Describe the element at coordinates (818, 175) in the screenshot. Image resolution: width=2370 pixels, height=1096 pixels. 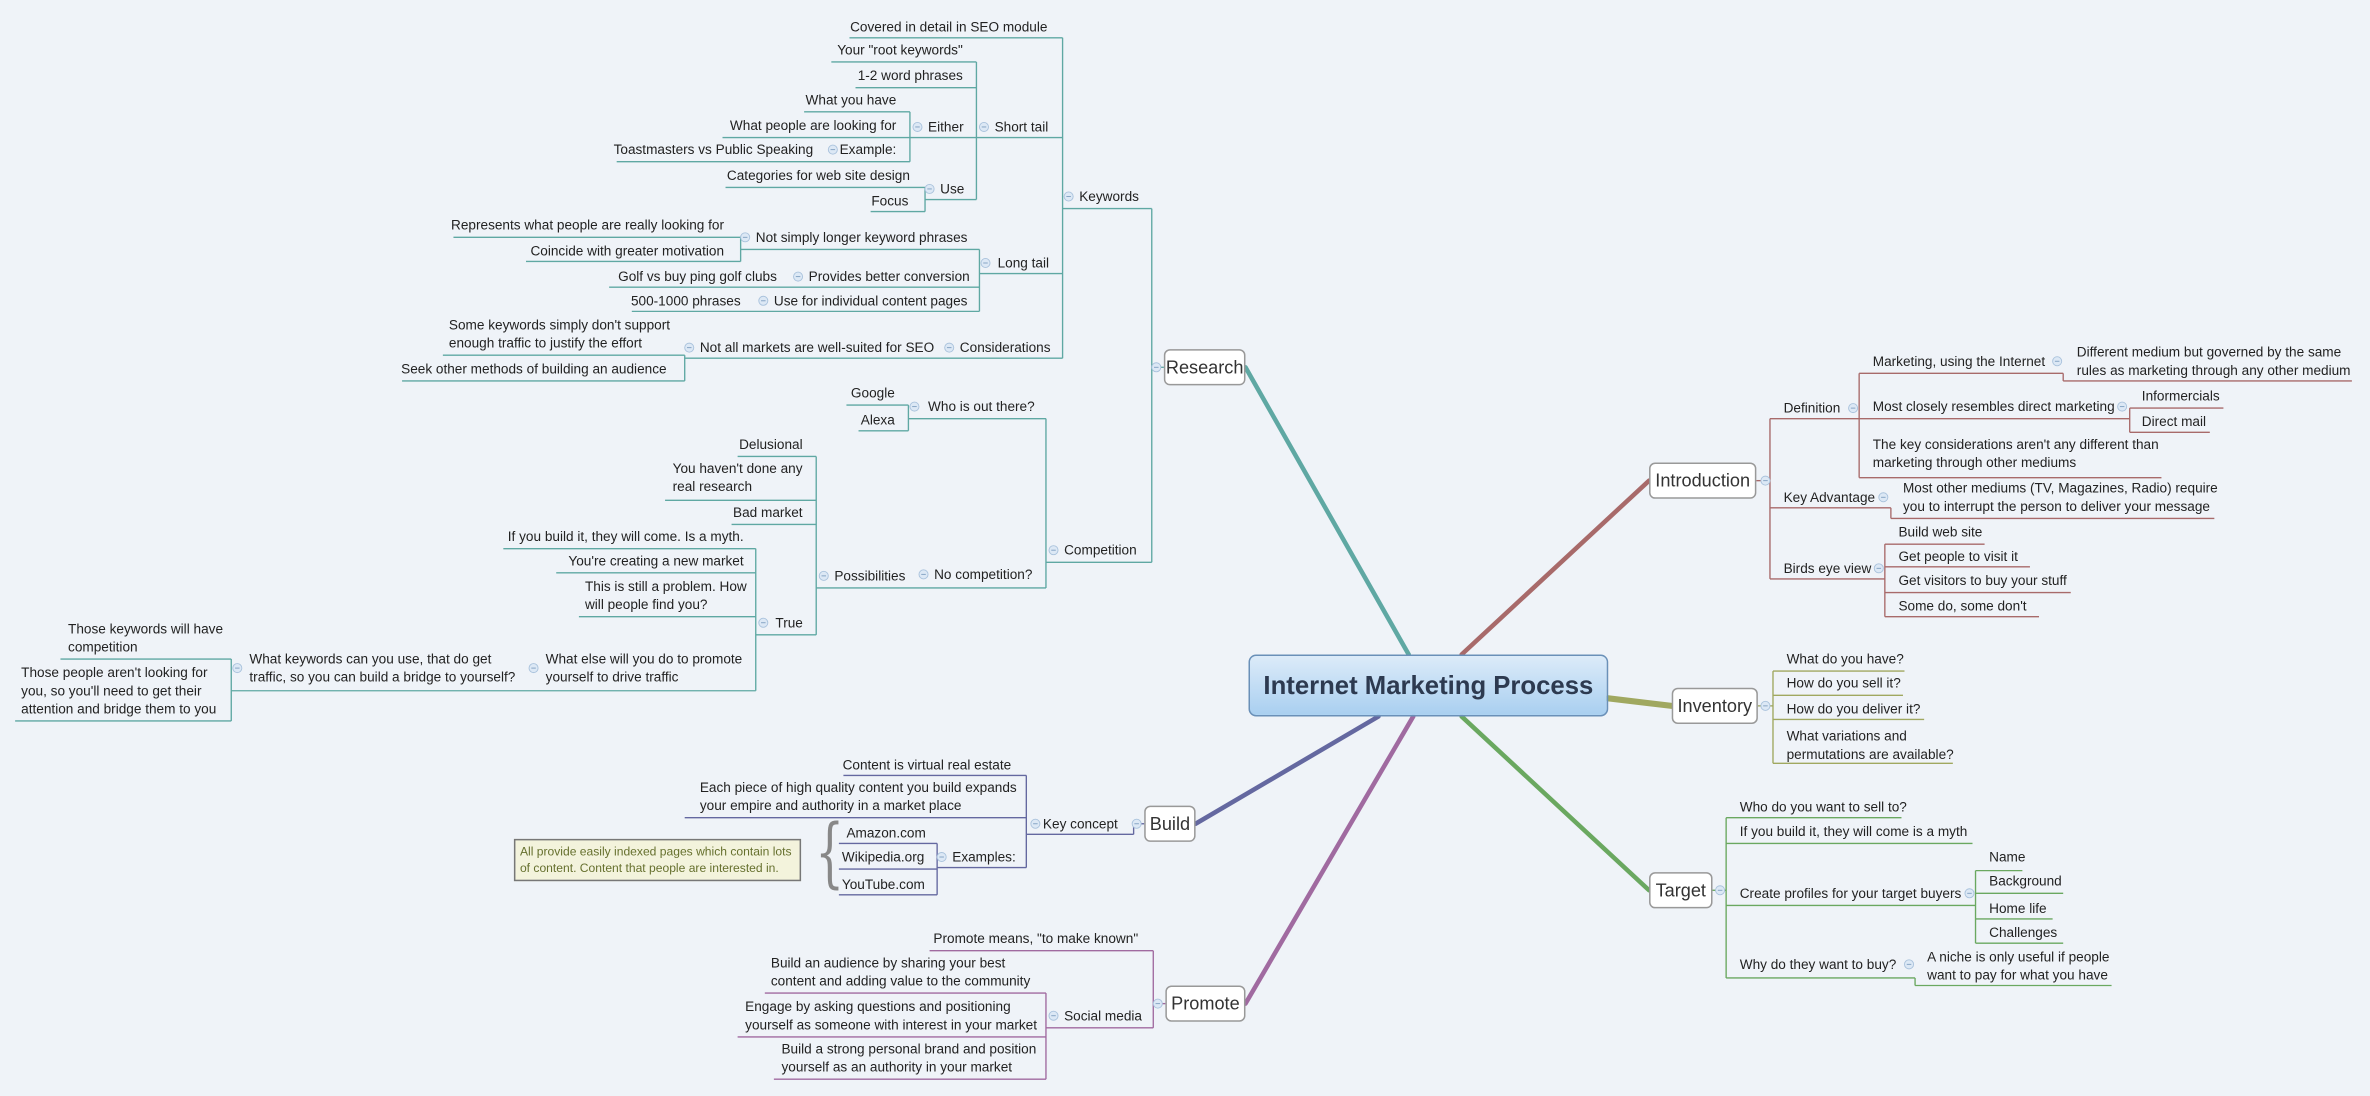
I see `node-research-keywords-short-tail-use-items-0: Categories for web site design` at that location.